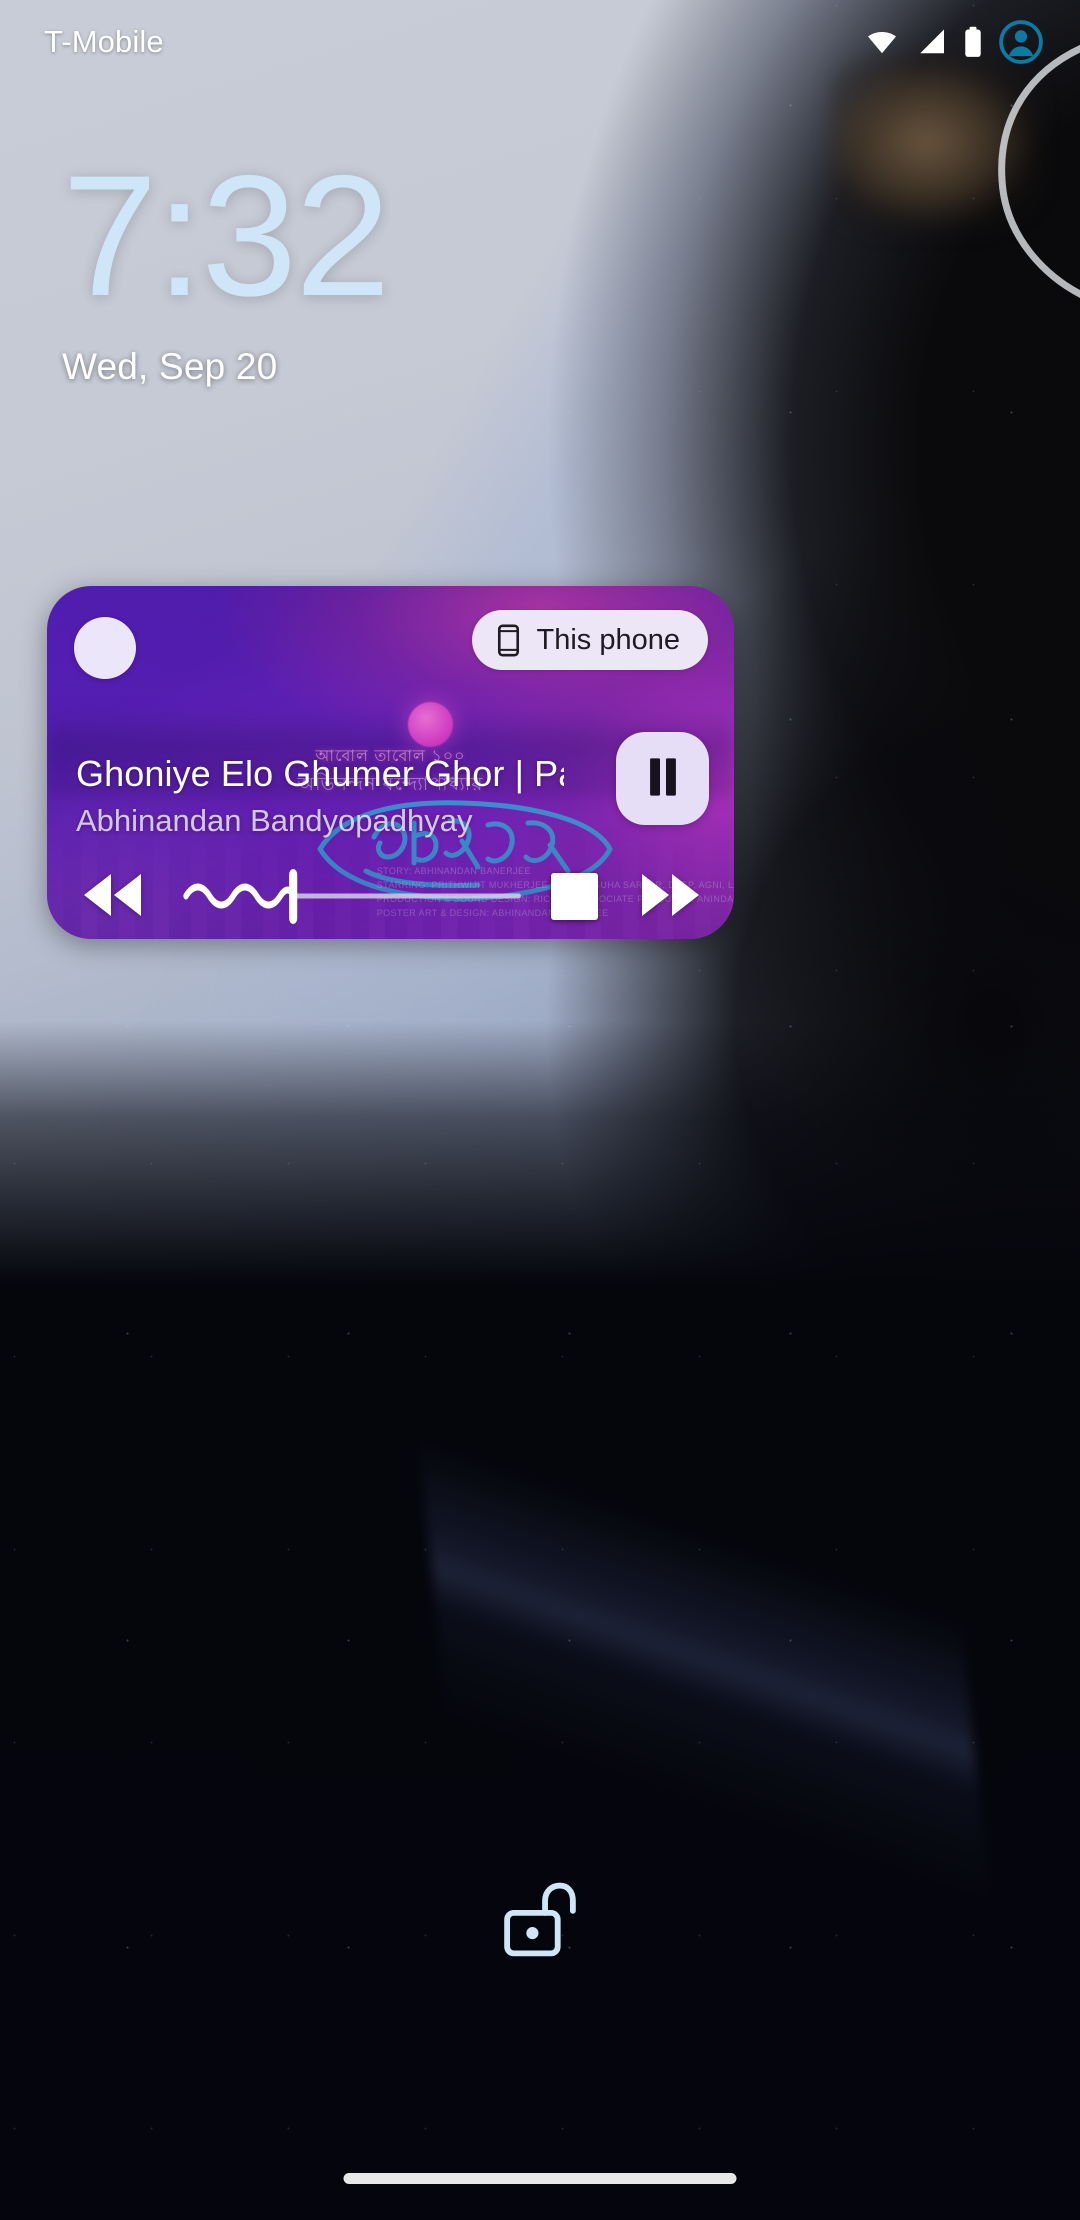  Describe the element at coordinates (882, 42) in the screenshot. I see `wifi-icon` at that location.